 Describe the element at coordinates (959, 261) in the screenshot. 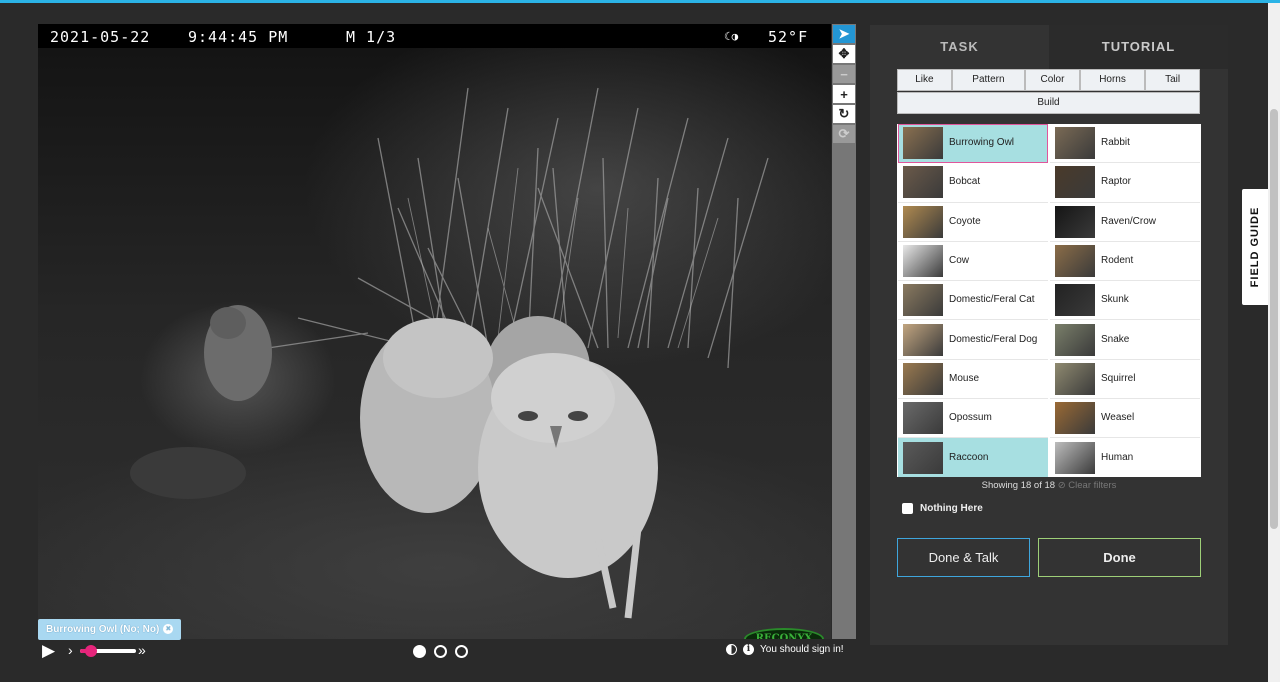

I see `choice-label: Cow` at that location.